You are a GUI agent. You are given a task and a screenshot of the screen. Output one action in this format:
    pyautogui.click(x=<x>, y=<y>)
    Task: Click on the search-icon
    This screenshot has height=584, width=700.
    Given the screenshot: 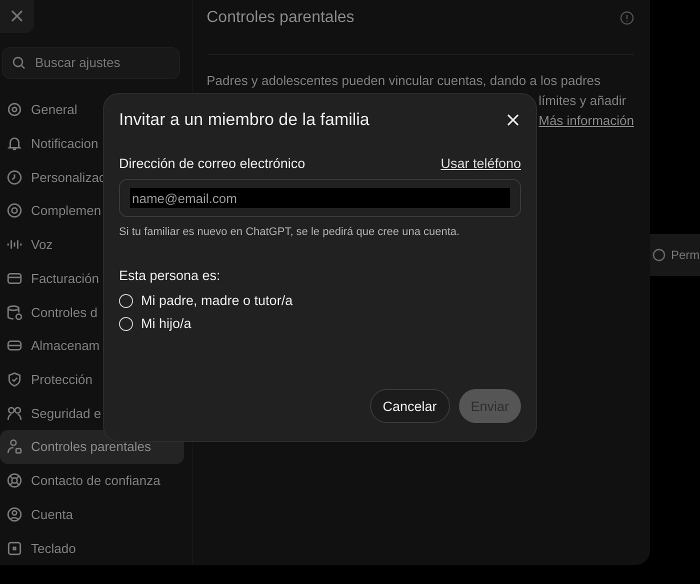 What is the action you would take?
    pyautogui.click(x=19, y=63)
    